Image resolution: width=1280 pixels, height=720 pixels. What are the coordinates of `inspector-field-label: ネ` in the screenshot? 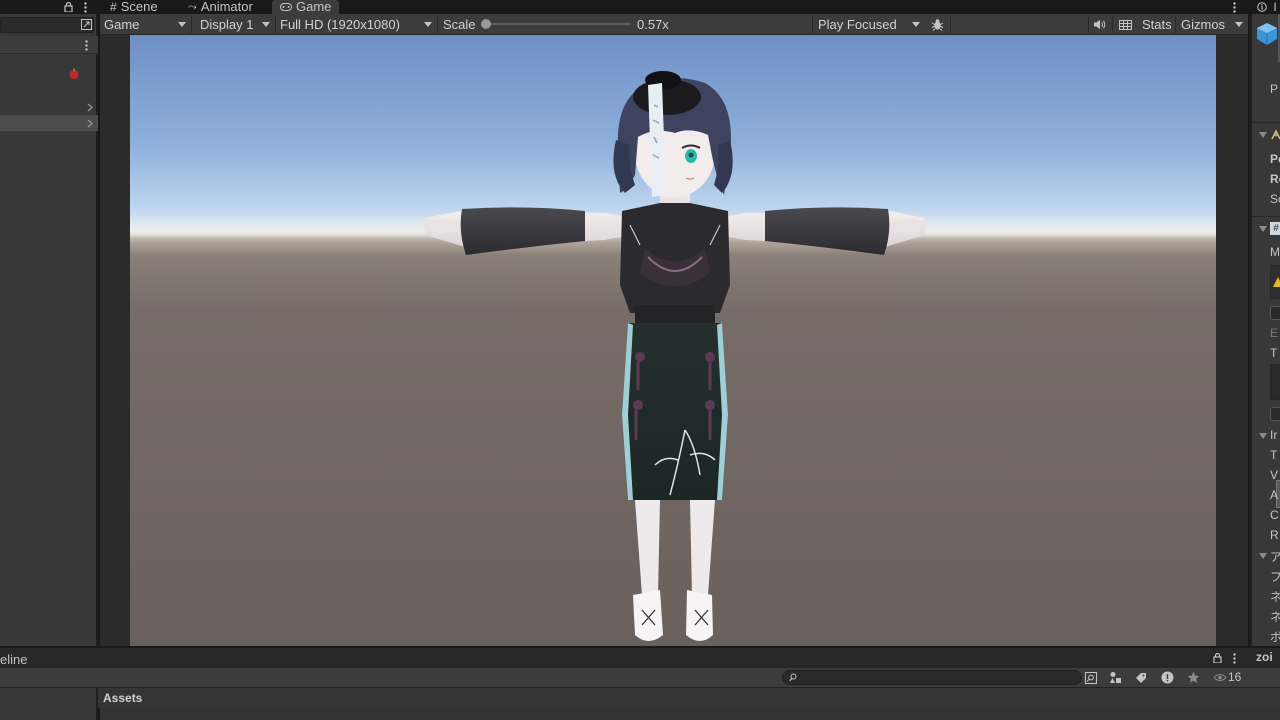 It's located at (1275, 596).